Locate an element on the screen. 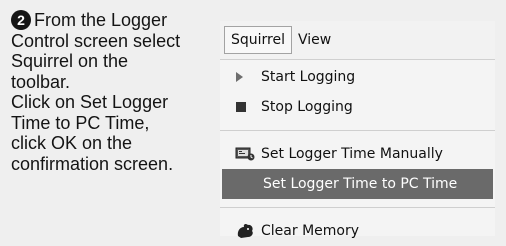 This screenshot has height=246, width=506. instruction-line-4: toolbar. is located at coordinates (41, 81).